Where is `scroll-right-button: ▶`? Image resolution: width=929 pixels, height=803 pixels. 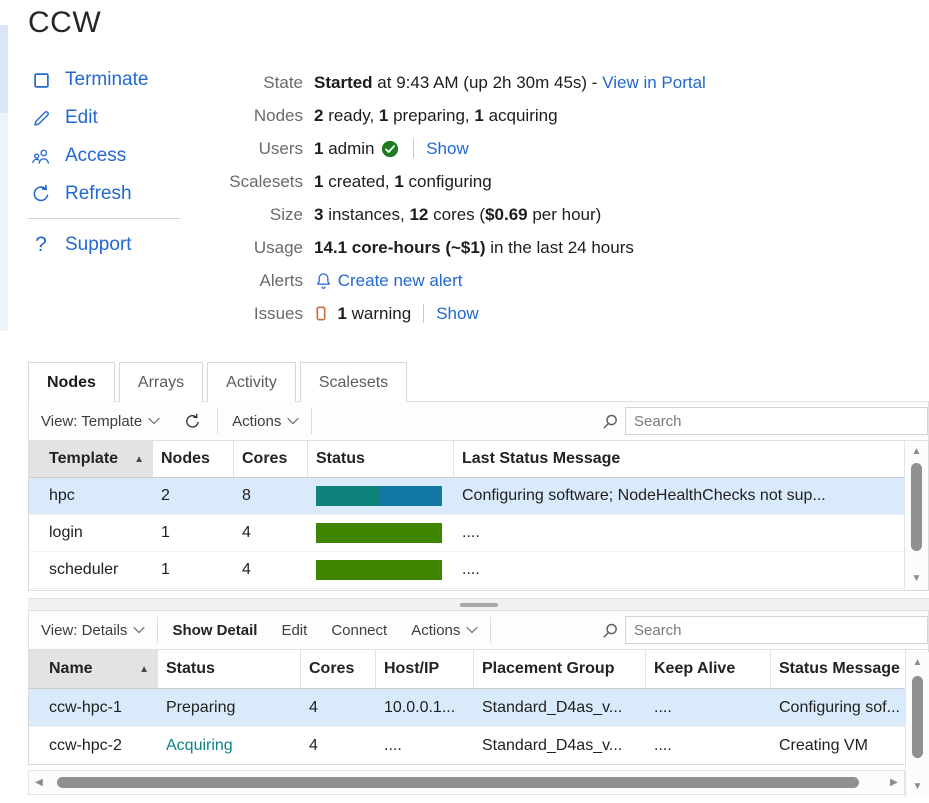 scroll-right-button: ▶ is located at coordinates (894, 782).